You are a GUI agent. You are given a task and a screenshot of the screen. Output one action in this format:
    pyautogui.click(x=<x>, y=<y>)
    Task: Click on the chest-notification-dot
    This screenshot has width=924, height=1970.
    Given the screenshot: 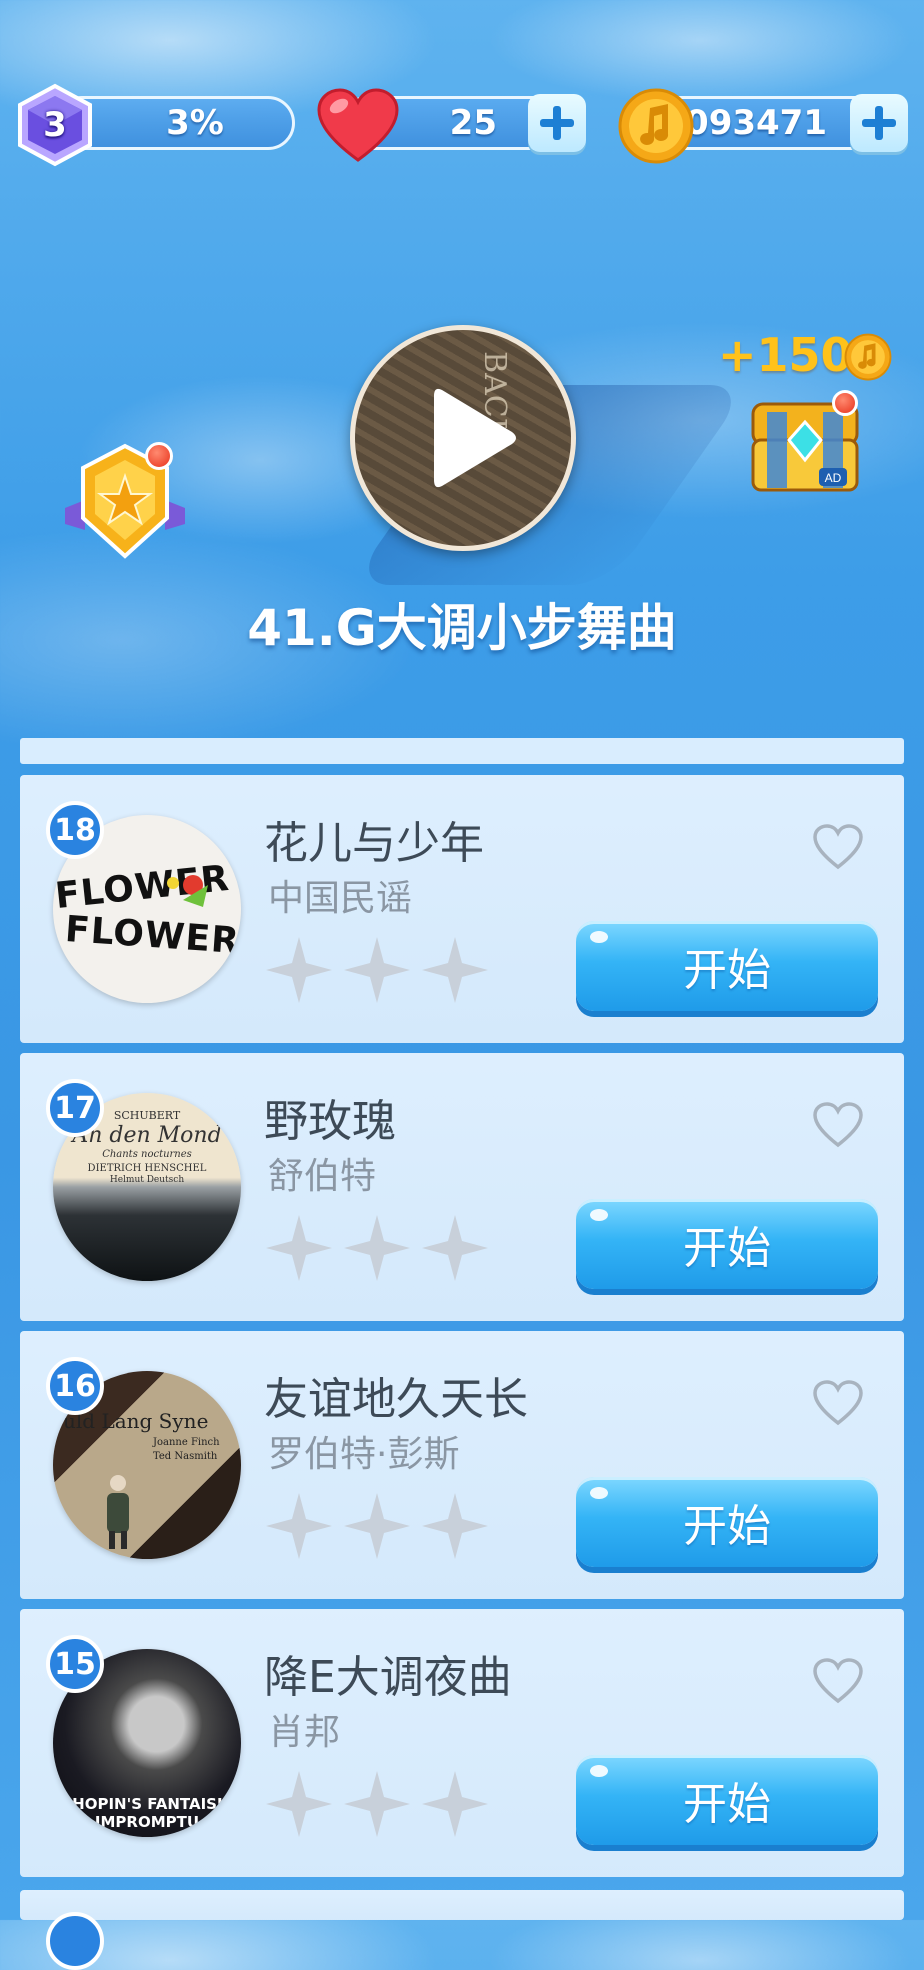 What is the action you would take?
    pyautogui.click(x=845, y=403)
    